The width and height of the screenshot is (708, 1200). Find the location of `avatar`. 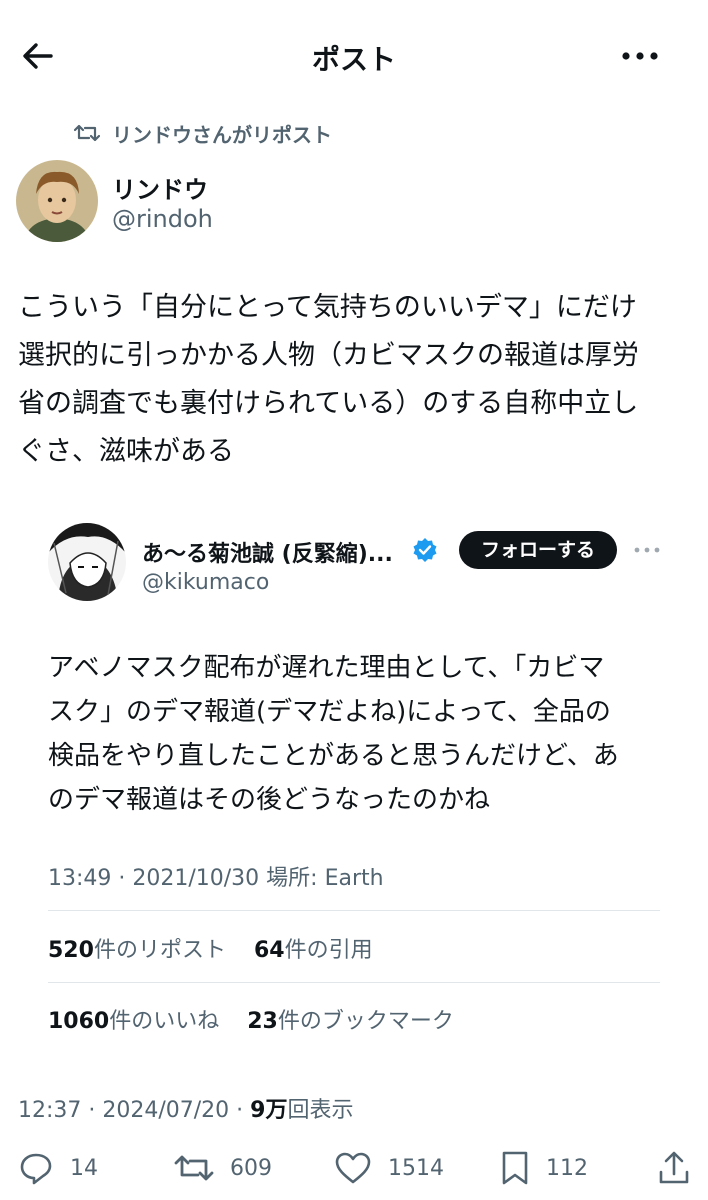

avatar is located at coordinates (57, 201).